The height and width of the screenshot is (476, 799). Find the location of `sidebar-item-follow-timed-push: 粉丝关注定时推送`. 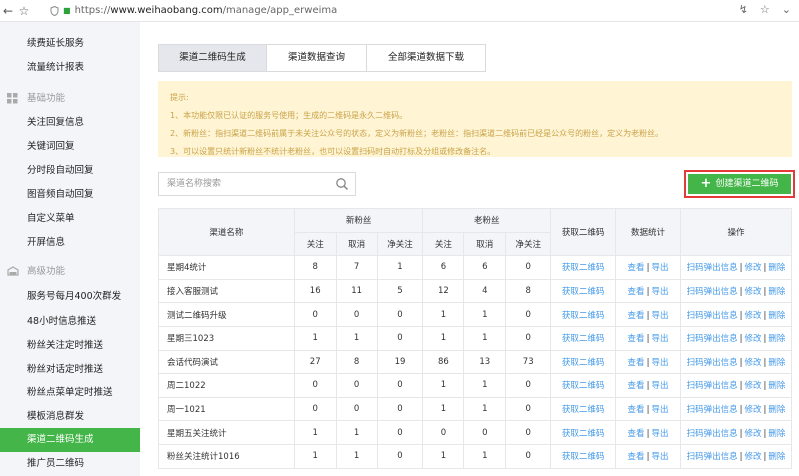

sidebar-item-follow-timed-push: 粉丝关注定时推送 is located at coordinates (70, 346).